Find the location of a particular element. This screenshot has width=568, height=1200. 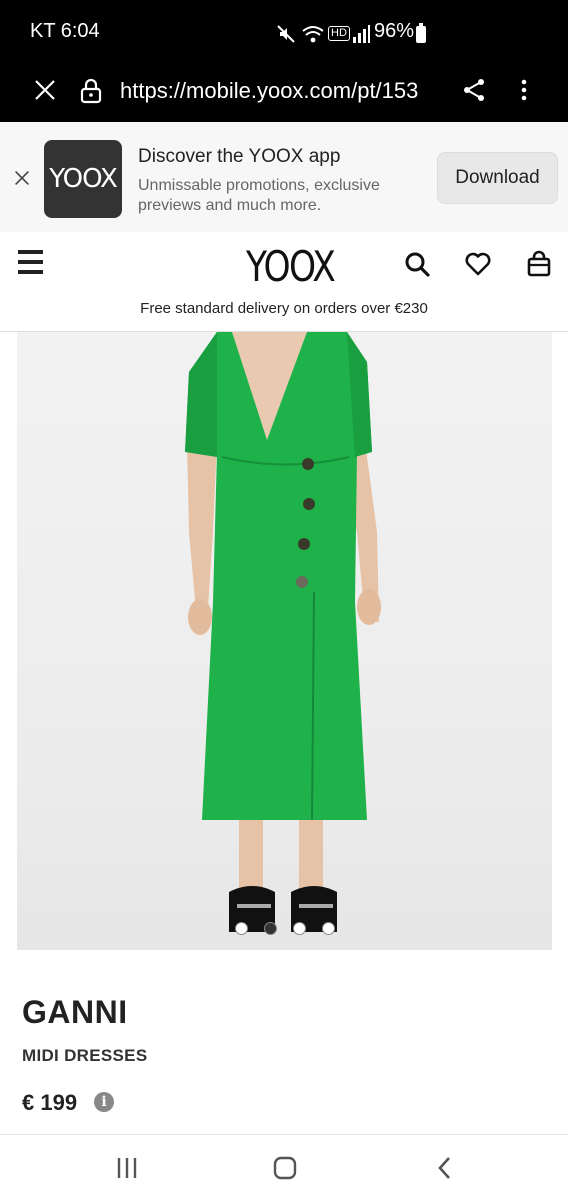

banner-close-icon is located at coordinates (22, 178).